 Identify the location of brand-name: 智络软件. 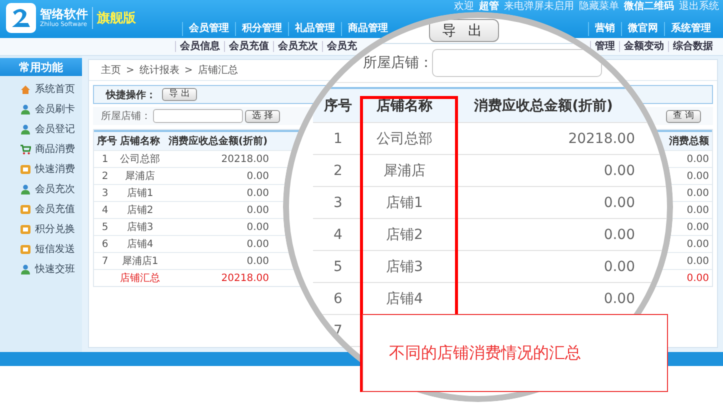
(64, 14).